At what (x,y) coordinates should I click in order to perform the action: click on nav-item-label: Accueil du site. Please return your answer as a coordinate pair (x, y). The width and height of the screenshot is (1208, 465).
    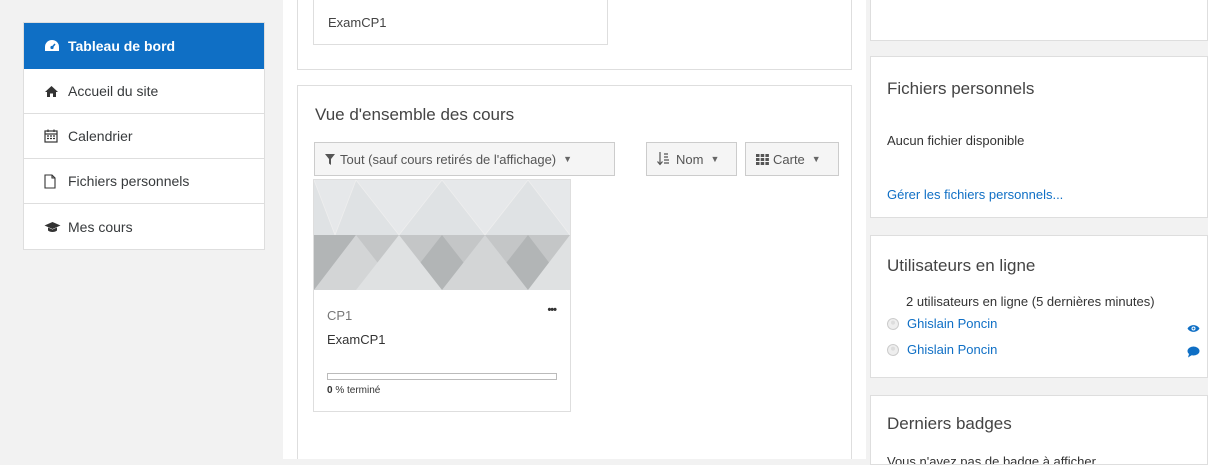
    Looking at the image, I should click on (113, 91).